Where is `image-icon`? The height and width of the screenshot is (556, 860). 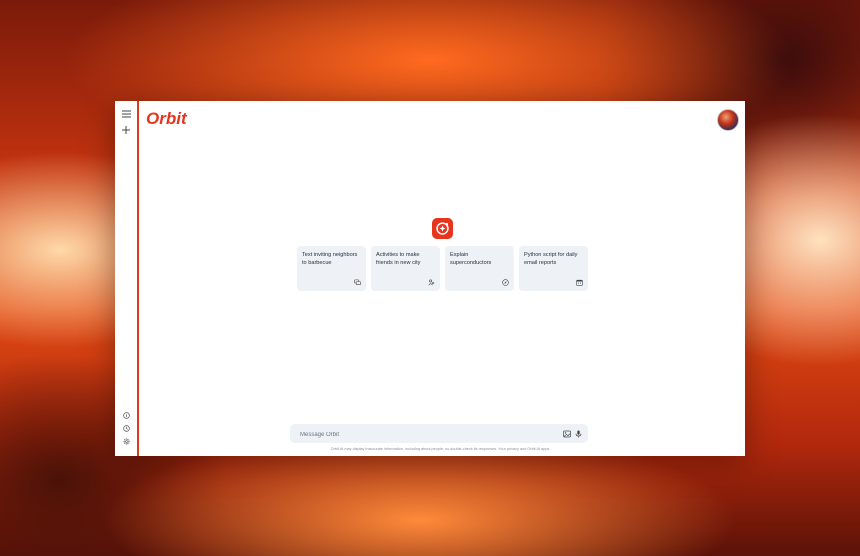 image-icon is located at coordinates (566, 433).